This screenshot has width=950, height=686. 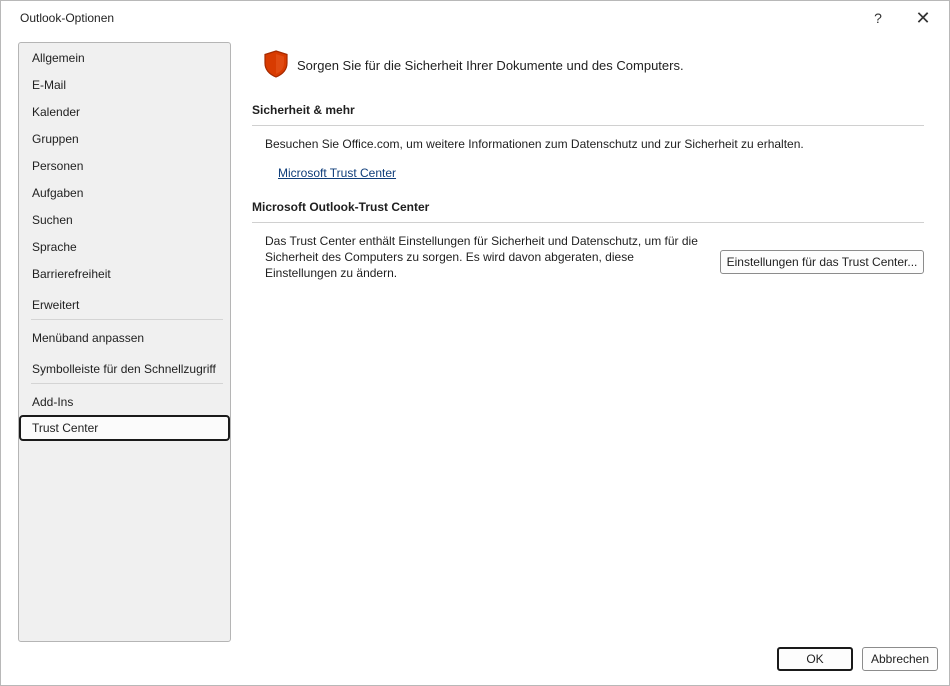 What do you see at coordinates (124, 338) in the screenshot?
I see `sidebar-item-menueband-anpassen: Menüband anpassen` at bounding box center [124, 338].